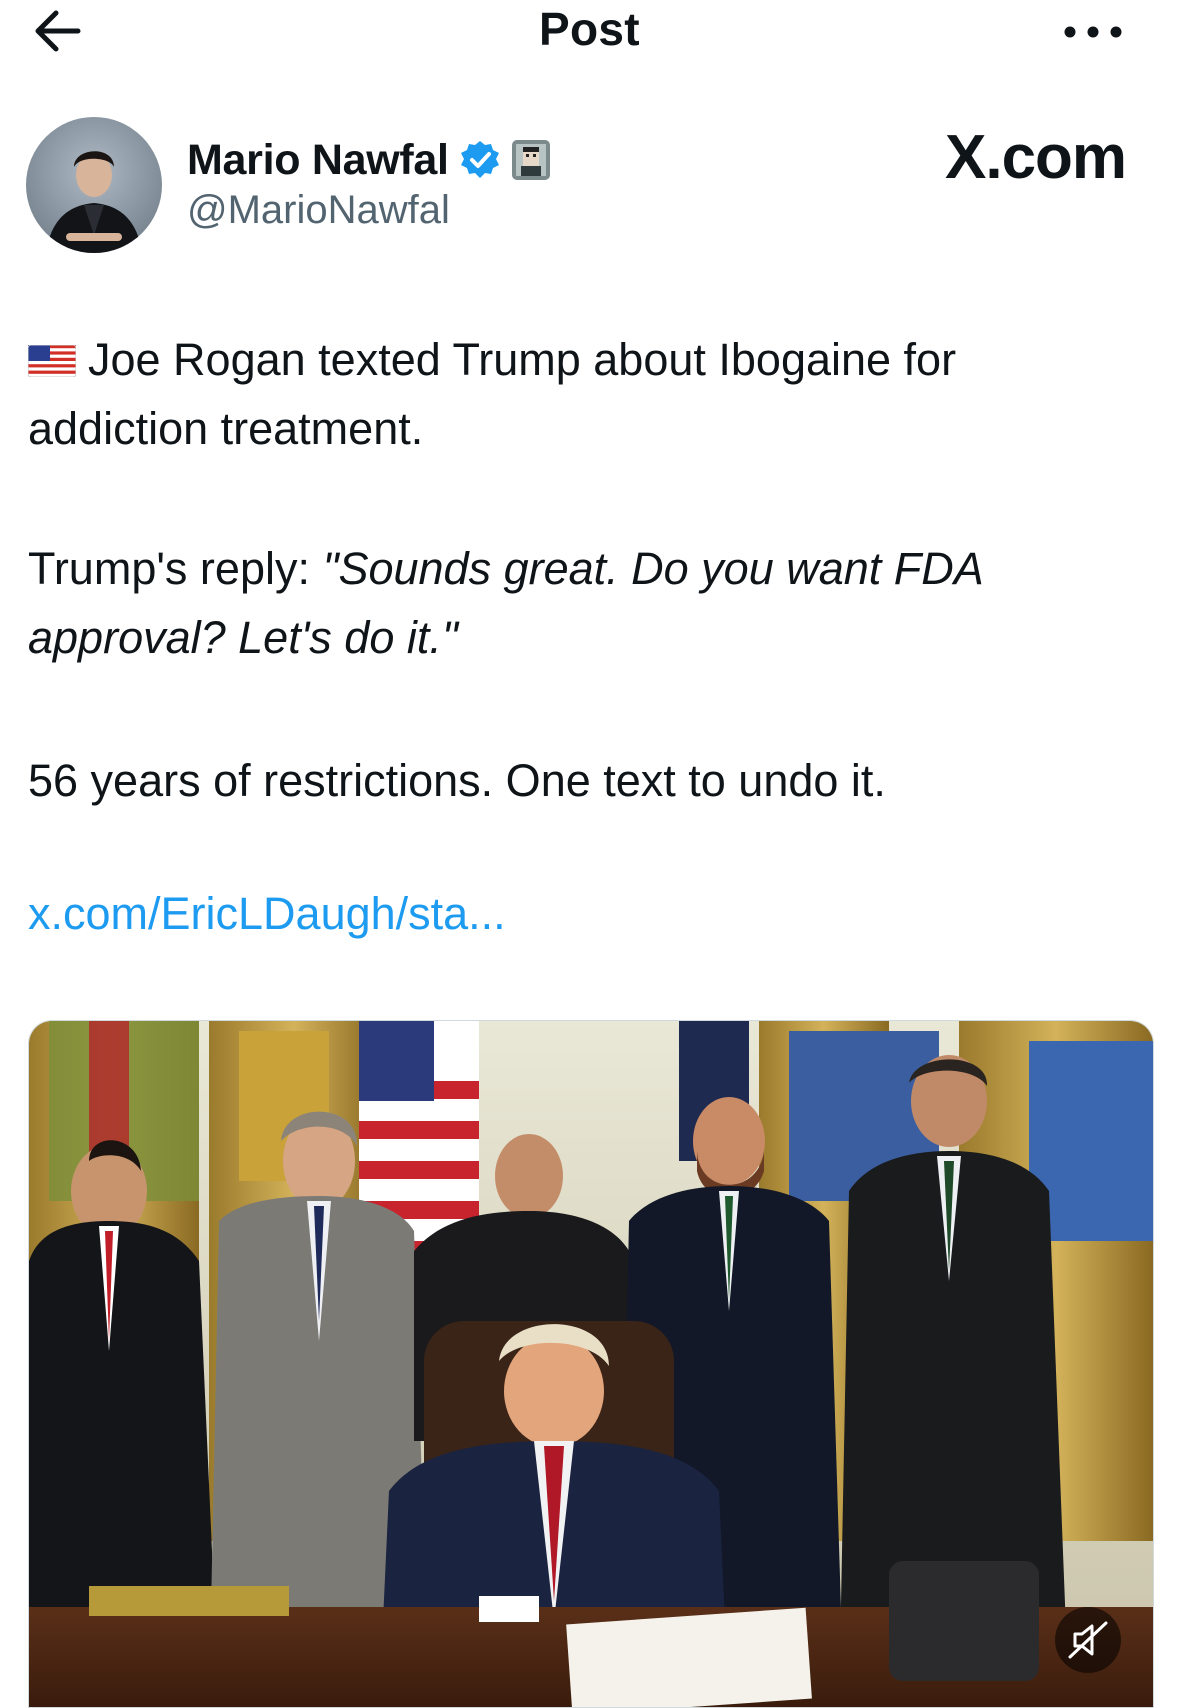 Image resolution: width=1179 pixels, height=1708 pixels. Describe the element at coordinates (530, 160) in the screenshot. I see `affiliate-badge-icon` at that location.